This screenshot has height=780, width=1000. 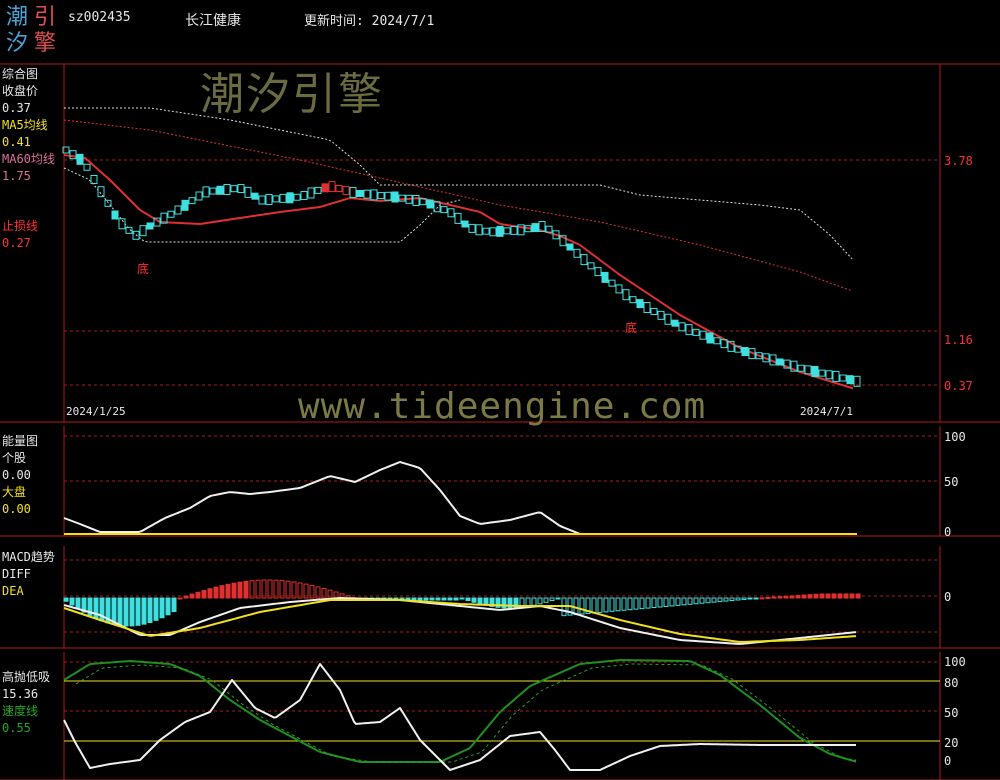 What do you see at coordinates (16, 509) in the screenshot?
I see `energy-market-value: 0.00` at bounding box center [16, 509].